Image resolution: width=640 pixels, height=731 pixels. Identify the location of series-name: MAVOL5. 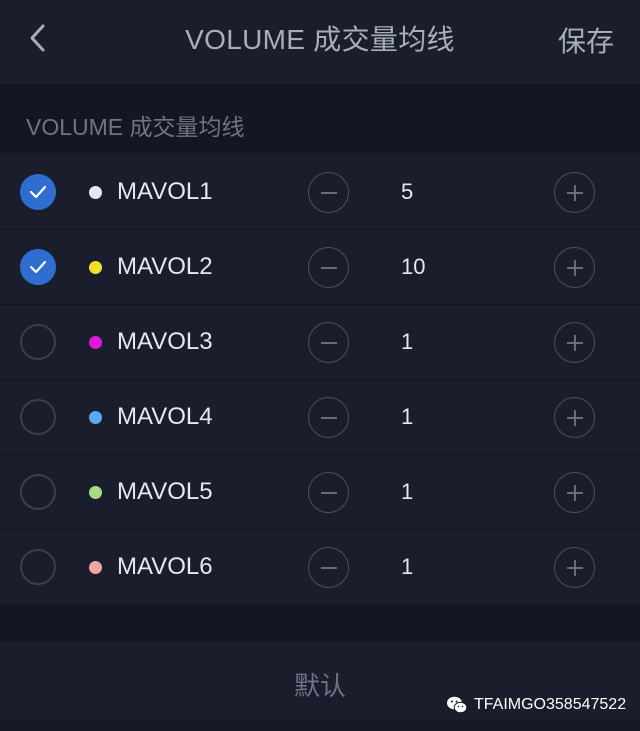
(165, 491).